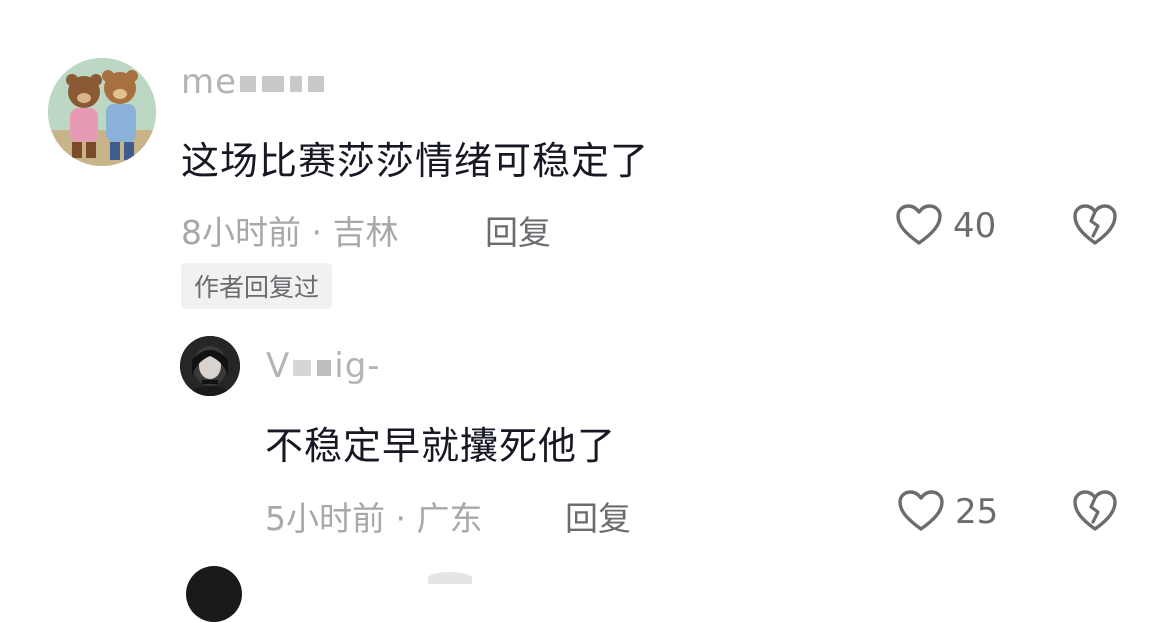 This screenshot has width=1169, height=622. What do you see at coordinates (975, 226) in the screenshot?
I see `like-count: 40` at bounding box center [975, 226].